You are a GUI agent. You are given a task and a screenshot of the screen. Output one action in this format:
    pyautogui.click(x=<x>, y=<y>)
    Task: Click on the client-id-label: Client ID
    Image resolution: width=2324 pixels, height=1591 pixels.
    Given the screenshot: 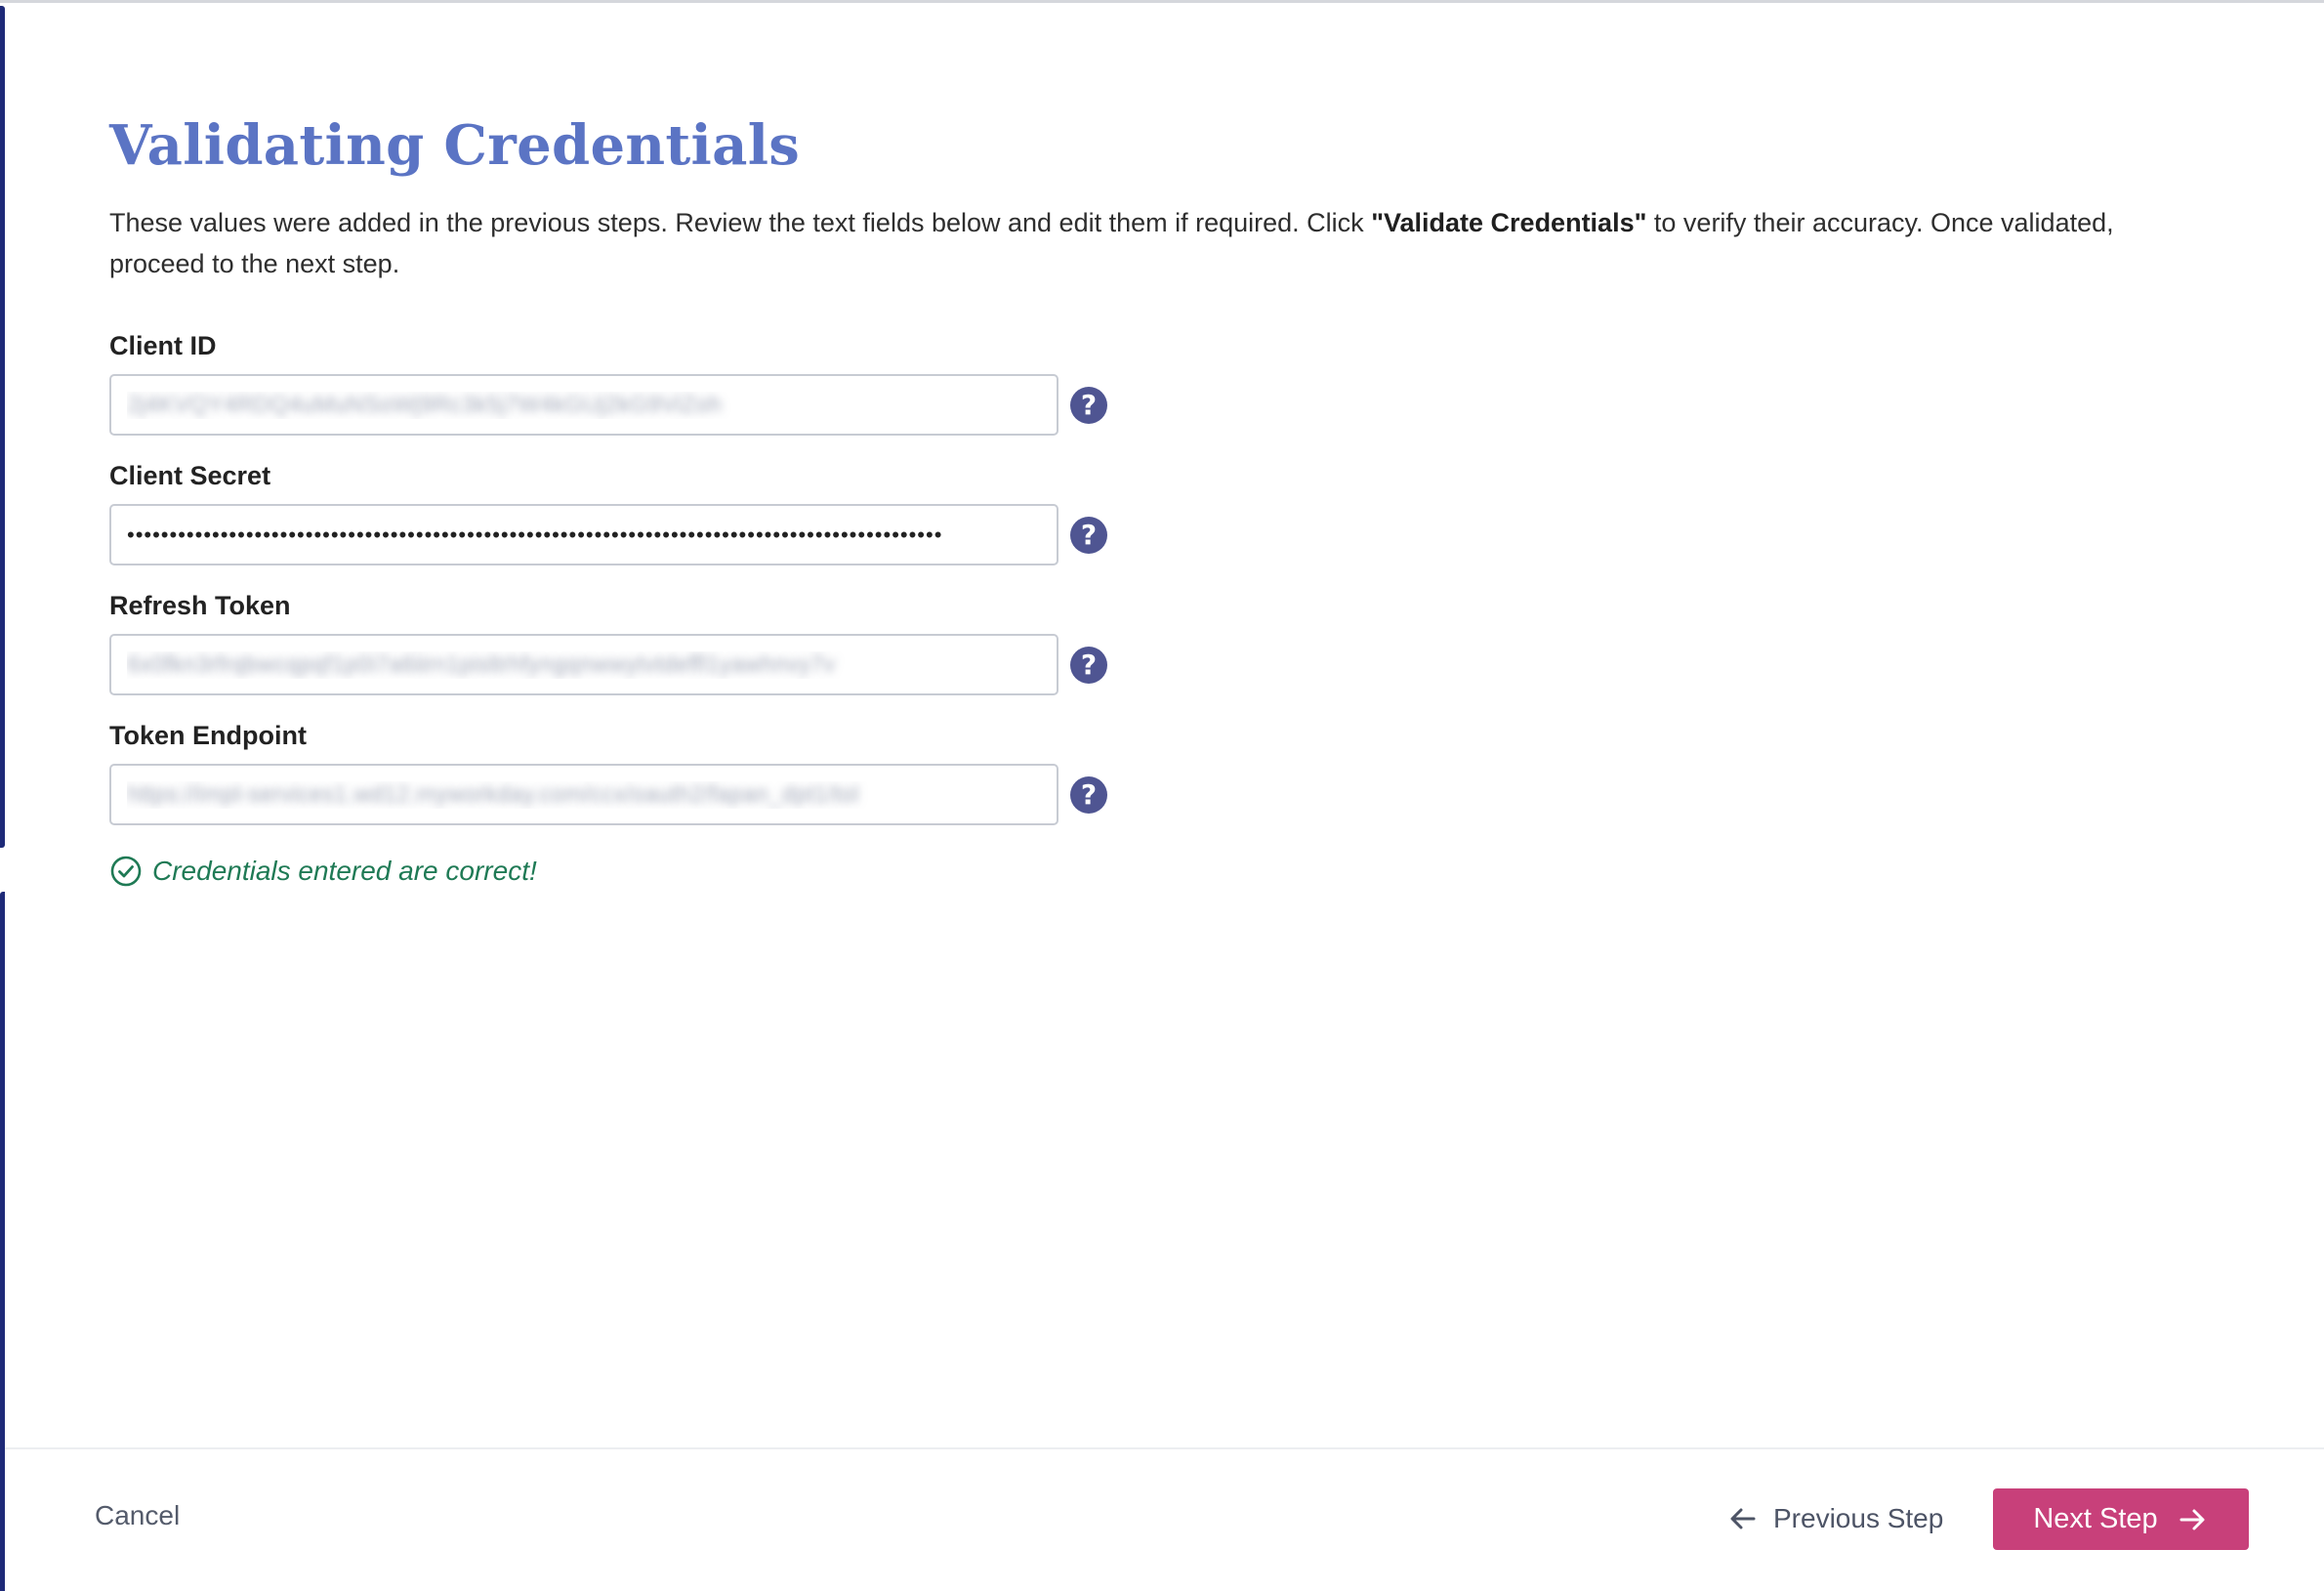 What is the action you would take?
    pyautogui.click(x=163, y=345)
    